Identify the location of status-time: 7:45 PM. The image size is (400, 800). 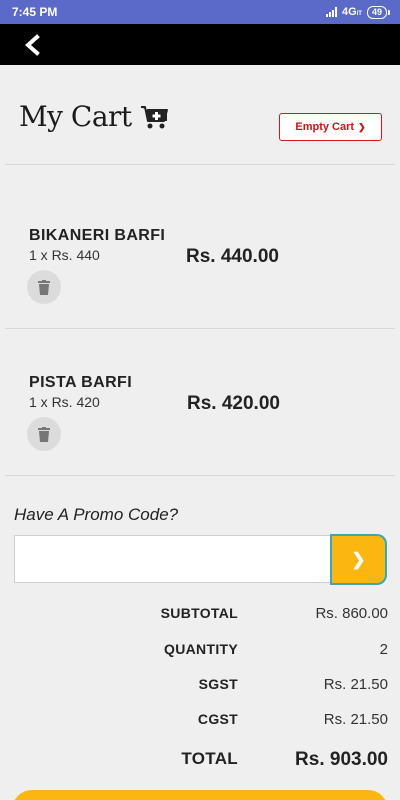
(35, 12).